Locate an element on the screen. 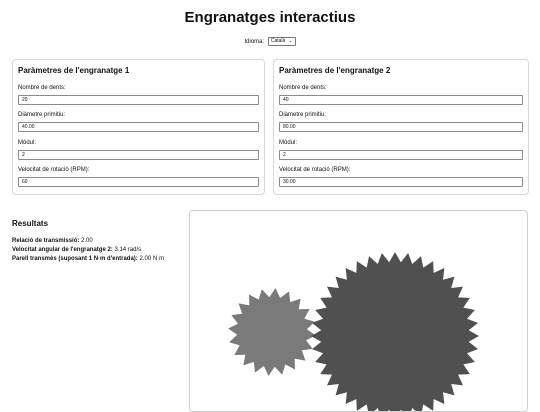 The height and width of the screenshot is (412, 540). gear1-module-input: 2 is located at coordinates (138, 155).